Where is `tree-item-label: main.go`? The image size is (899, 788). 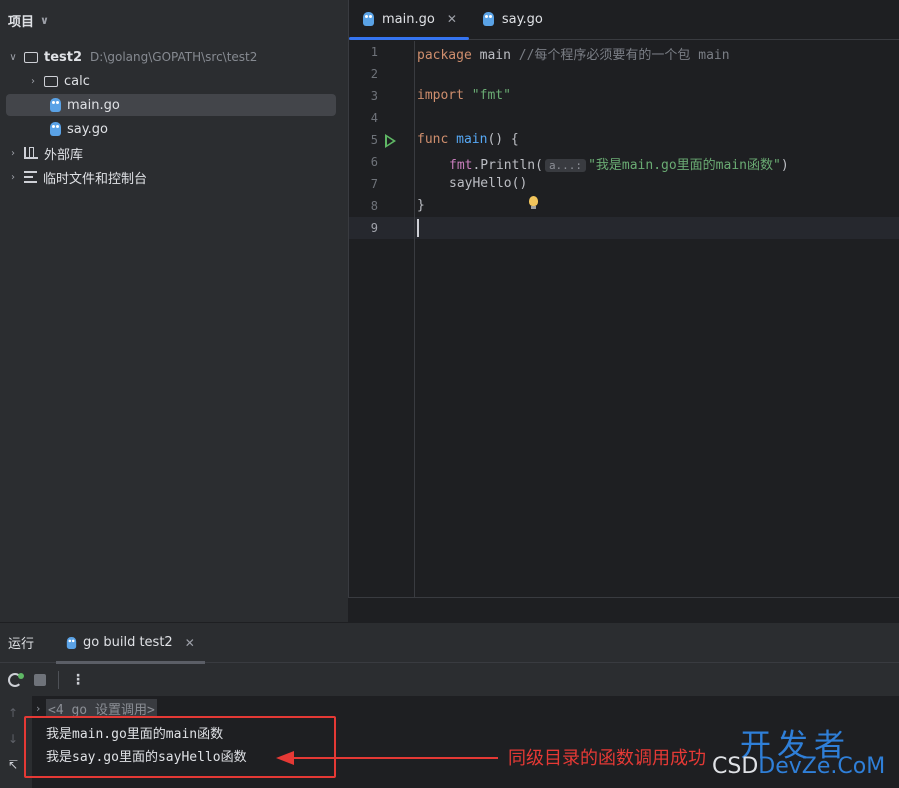 tree-item-label: main.go is located at coordinates (93, 105).